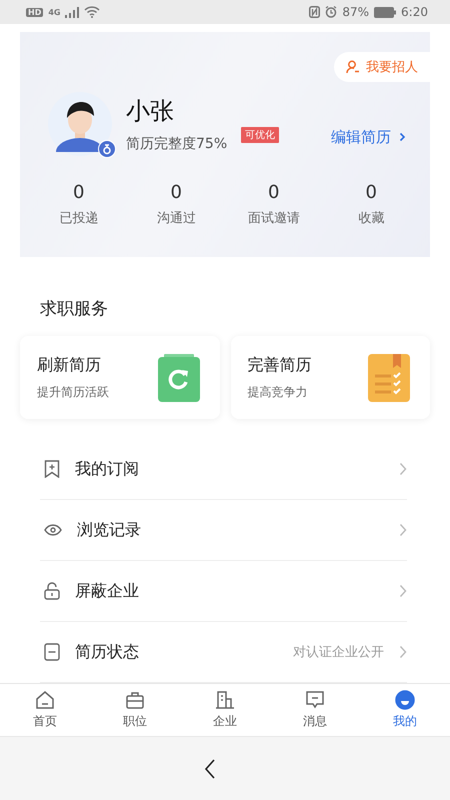 This screenshot has width=450, height=800. Describe the element at coordinates (356, 12) in the screenshot. I see `battery-percent: 87%` at that location.